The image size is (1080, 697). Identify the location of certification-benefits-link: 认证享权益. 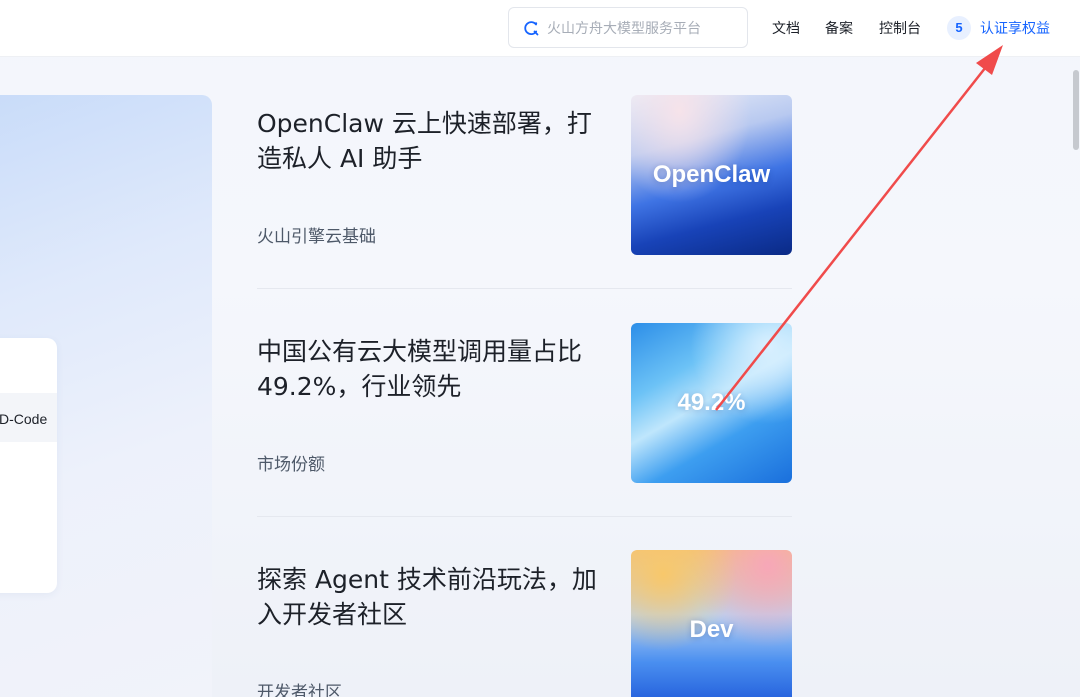
(1015, 28).